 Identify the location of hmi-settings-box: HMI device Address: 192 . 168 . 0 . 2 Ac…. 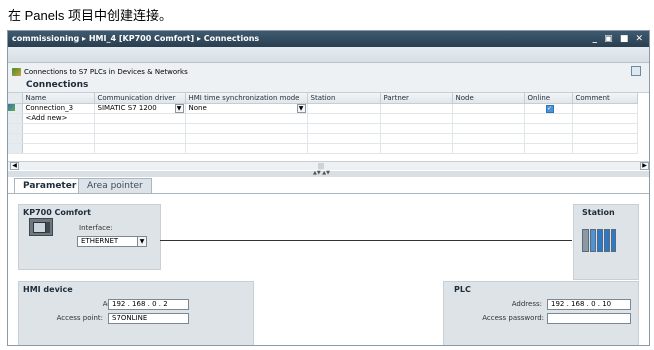
(136, 313).